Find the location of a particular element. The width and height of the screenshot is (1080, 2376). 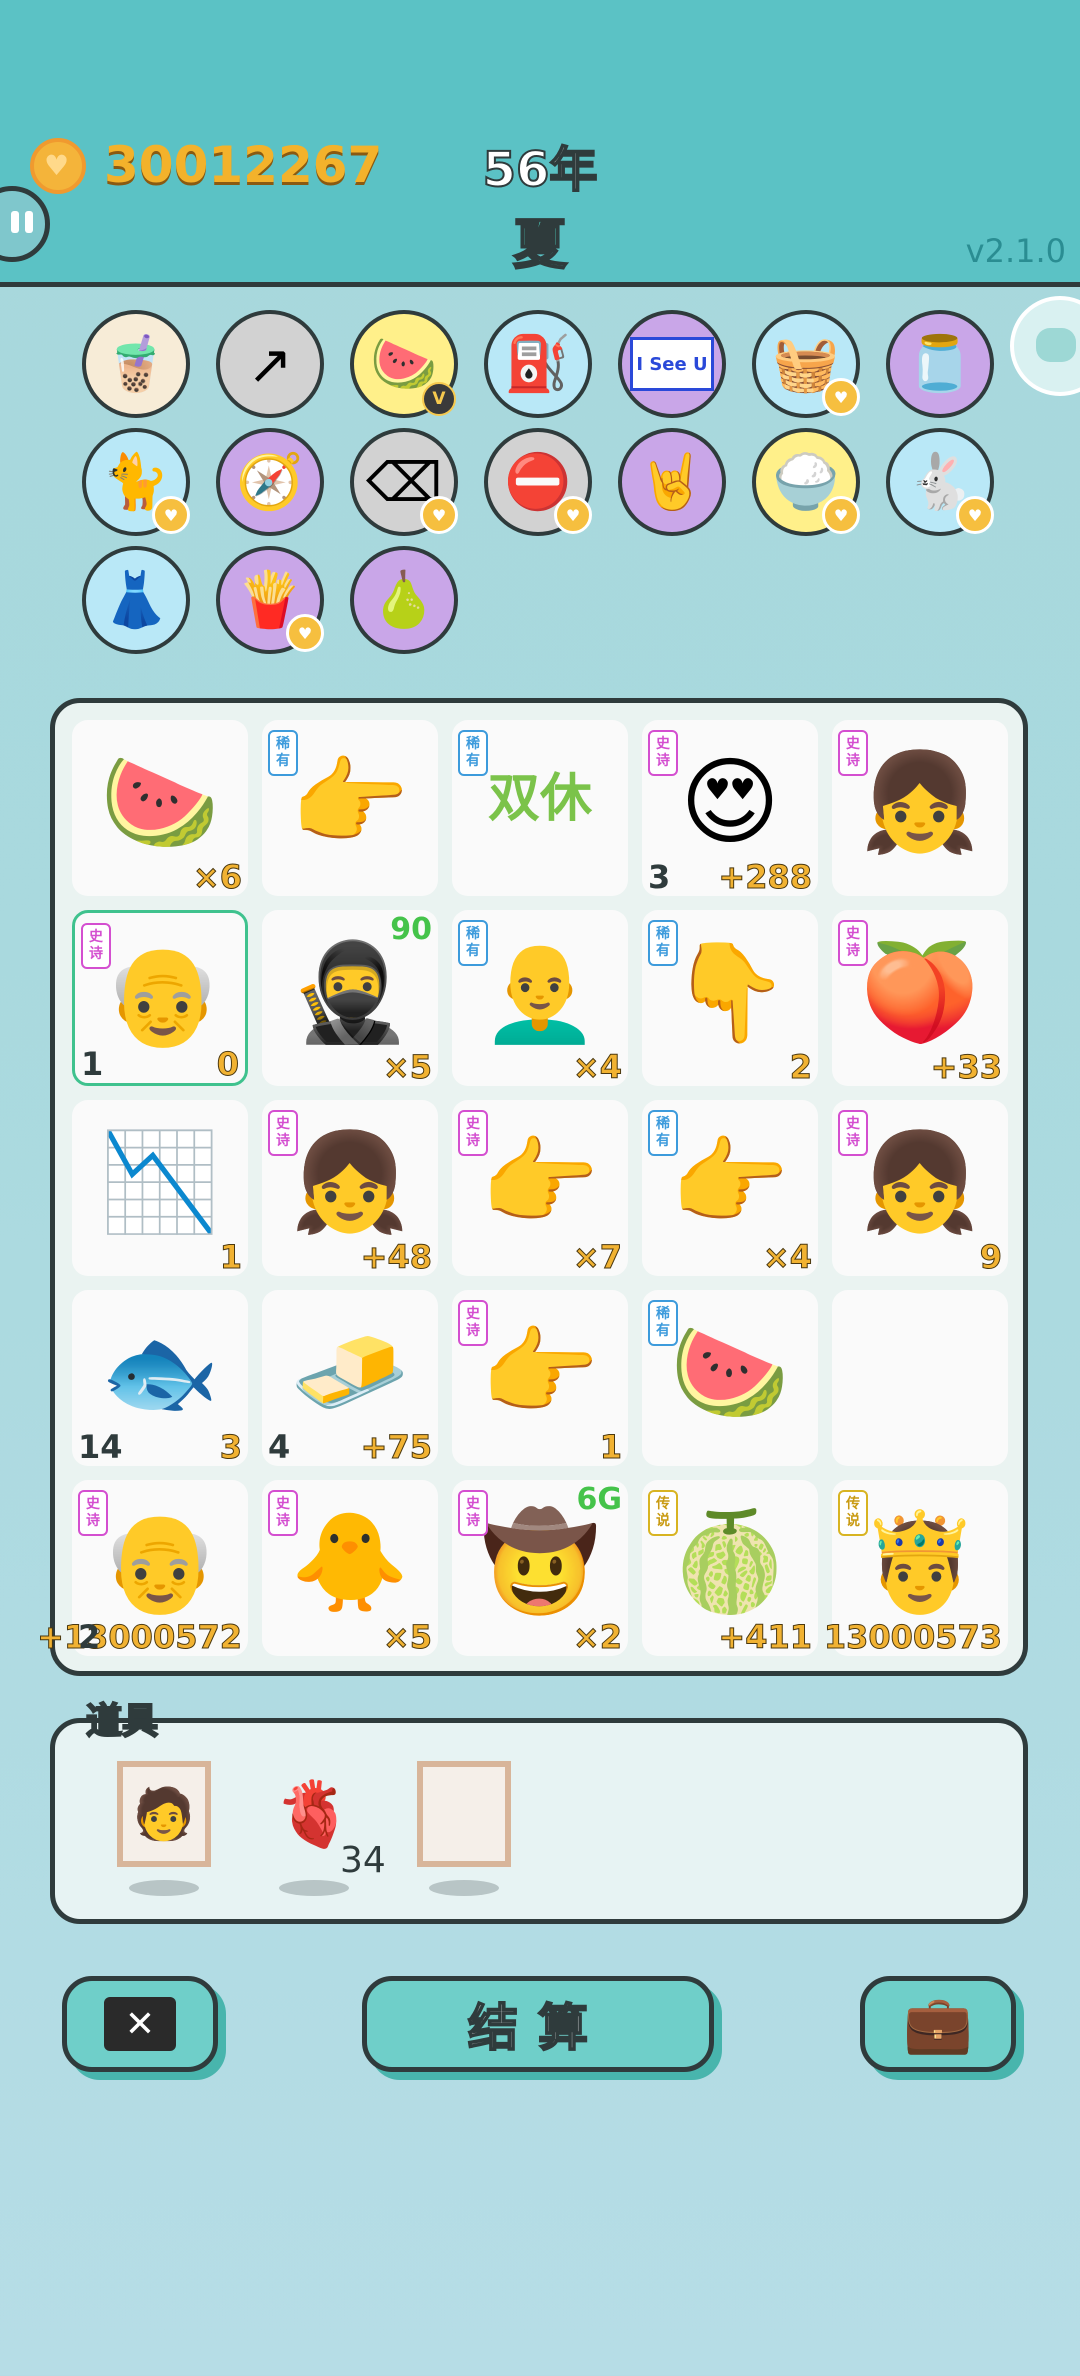

prop-empty-frame is located at coordinates (464, 1814).